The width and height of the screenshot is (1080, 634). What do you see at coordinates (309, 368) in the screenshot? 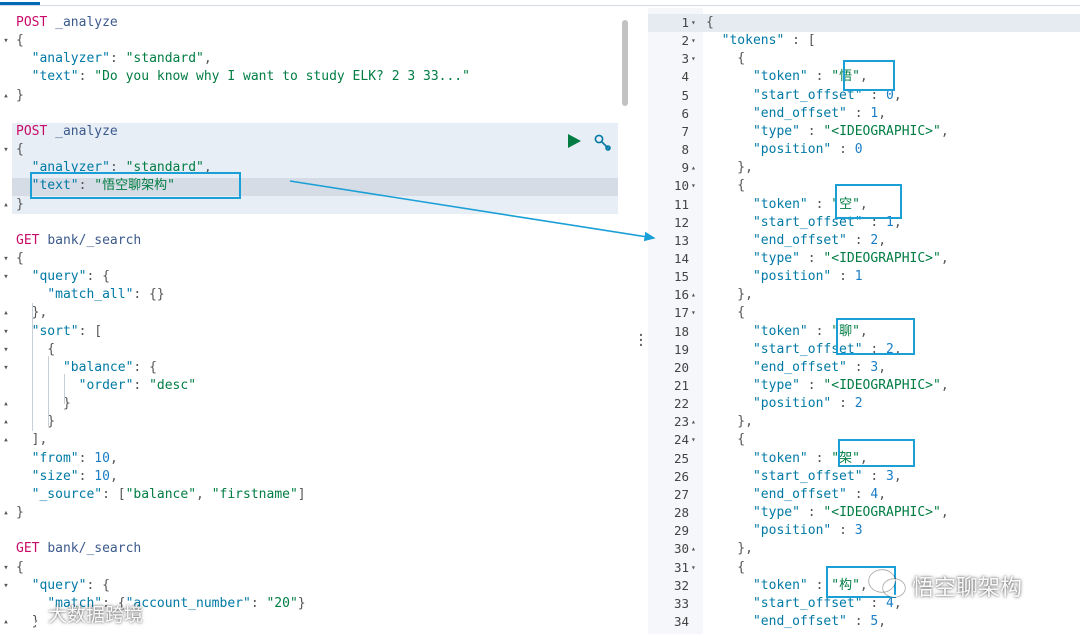
I see `editor-line: ▾ "balance": {` at bounding box center [309, 368].